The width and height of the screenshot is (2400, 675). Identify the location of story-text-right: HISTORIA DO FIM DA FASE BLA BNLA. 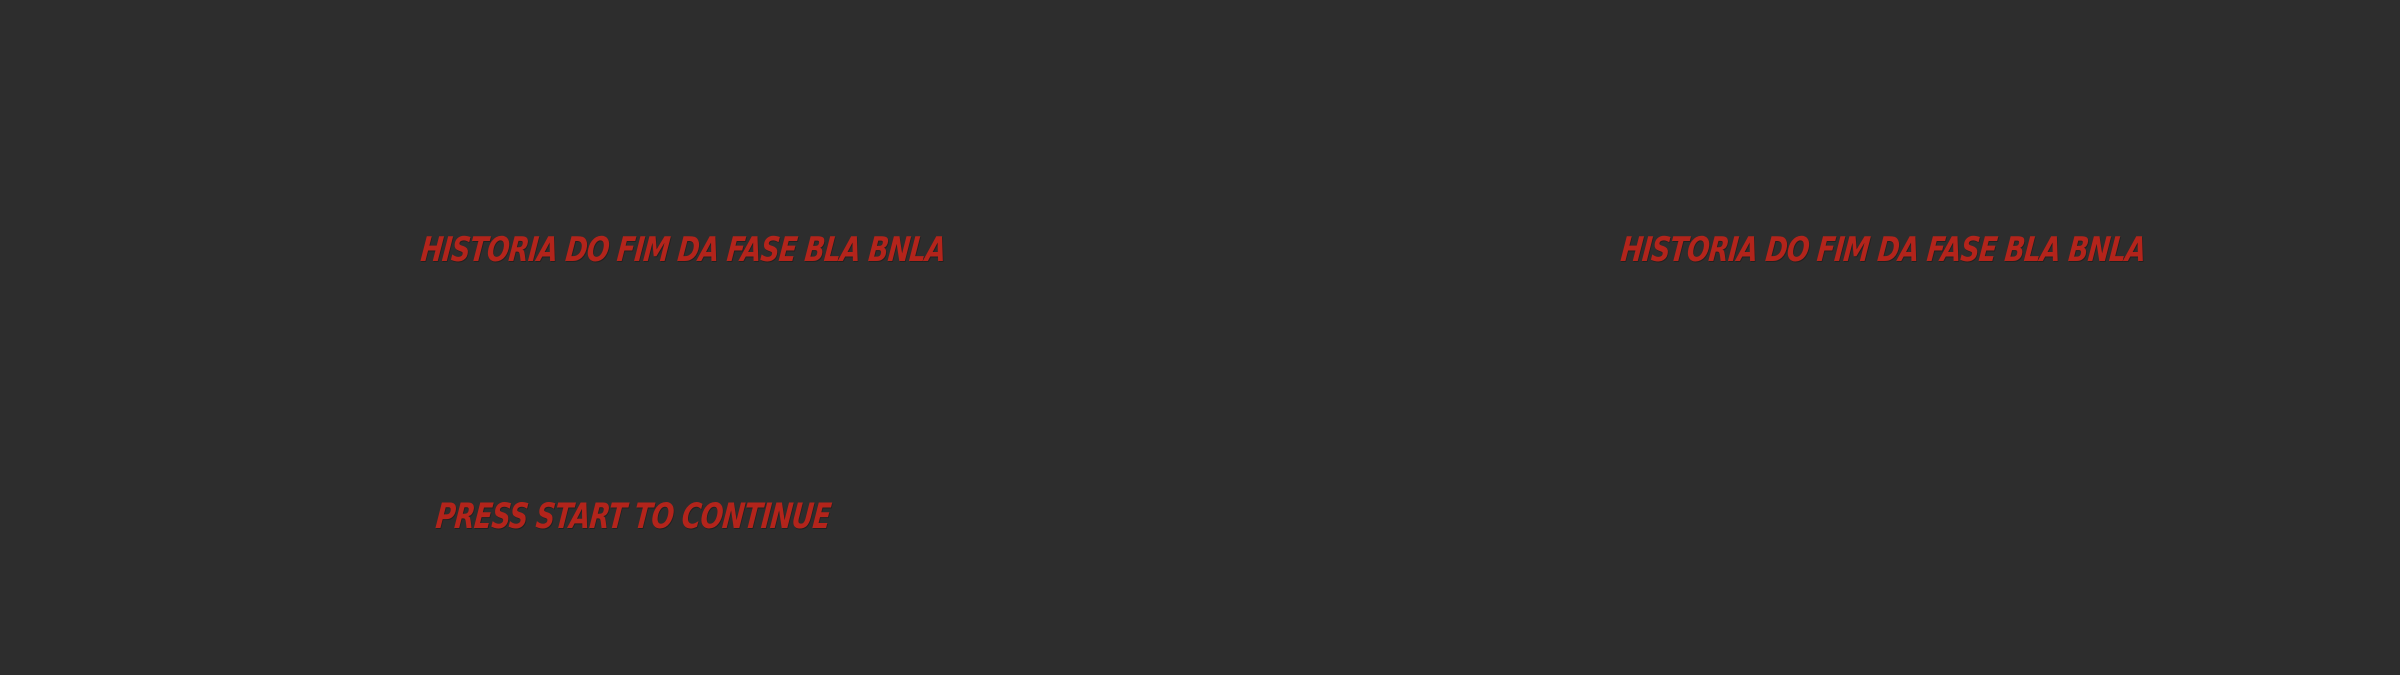
(1883, 250).